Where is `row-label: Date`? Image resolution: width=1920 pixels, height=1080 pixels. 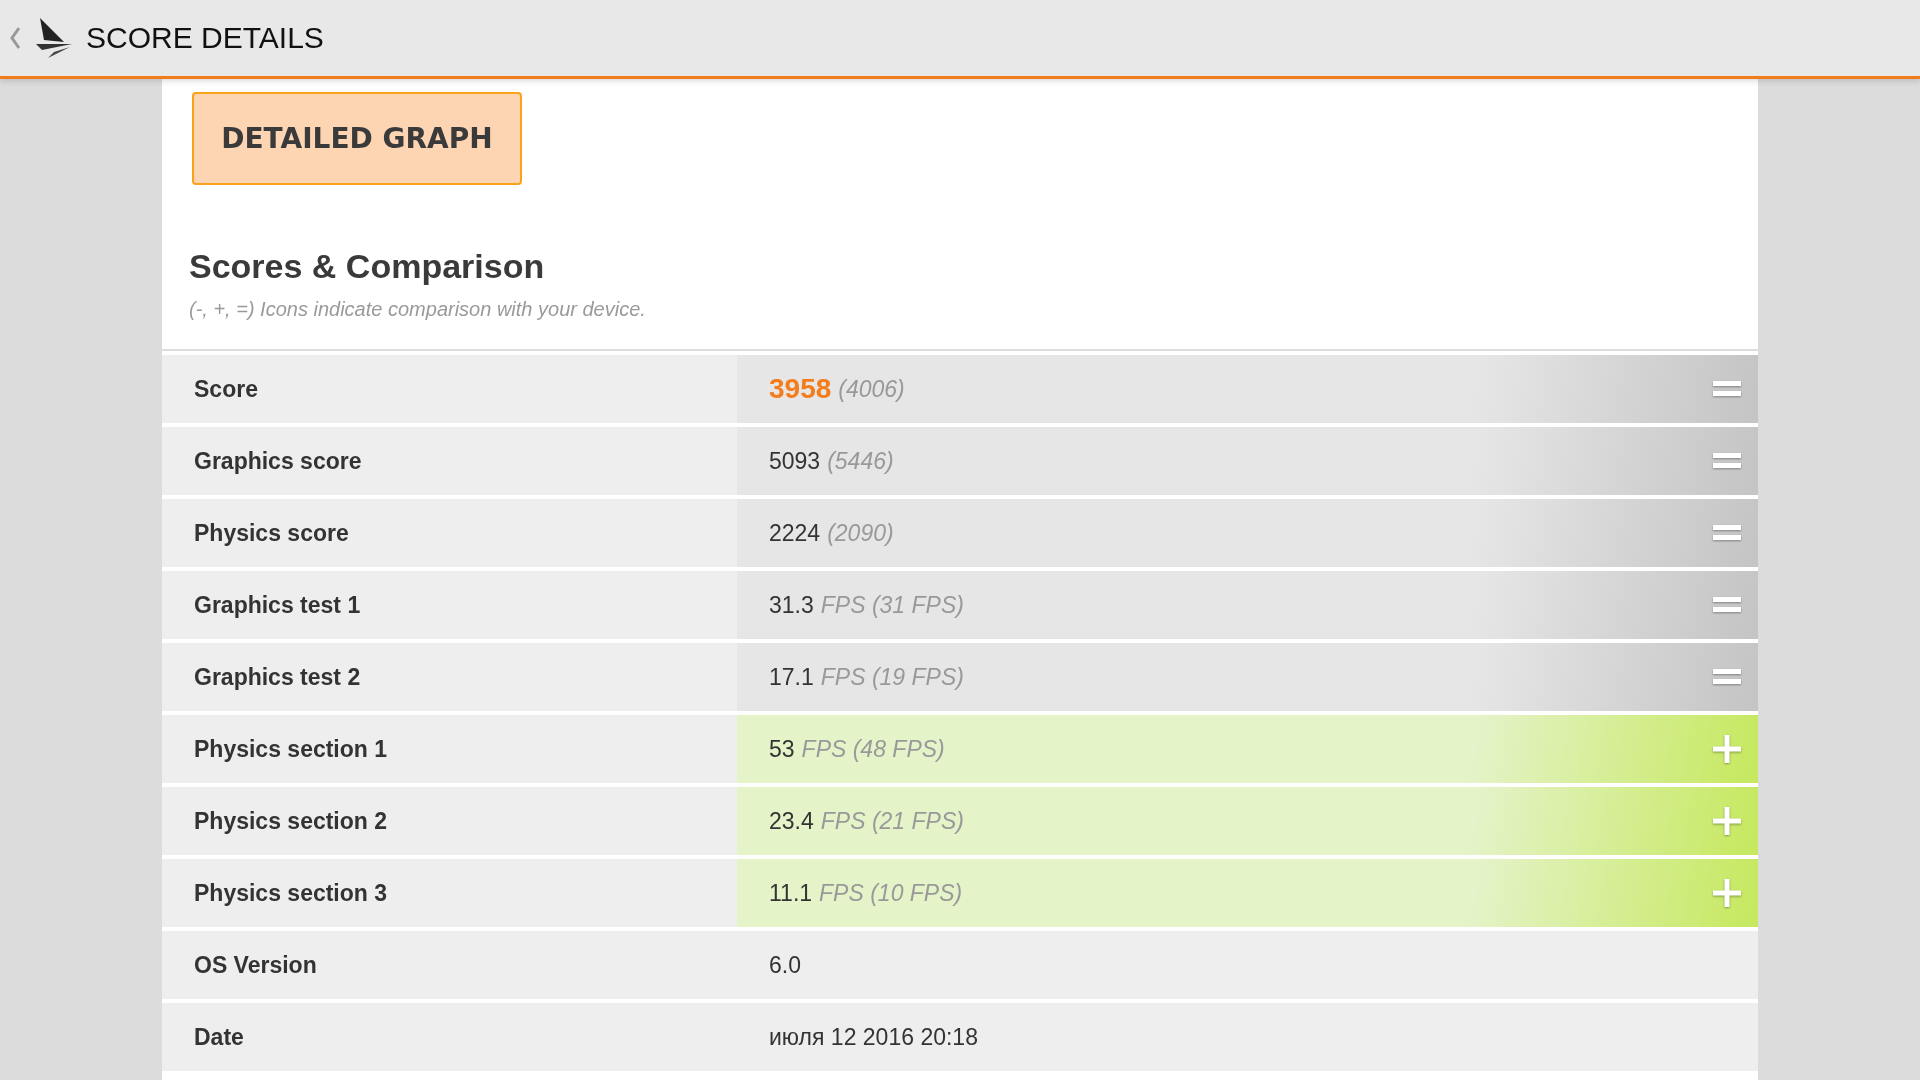
row-label: Date is located at coordinates (219, 1037).